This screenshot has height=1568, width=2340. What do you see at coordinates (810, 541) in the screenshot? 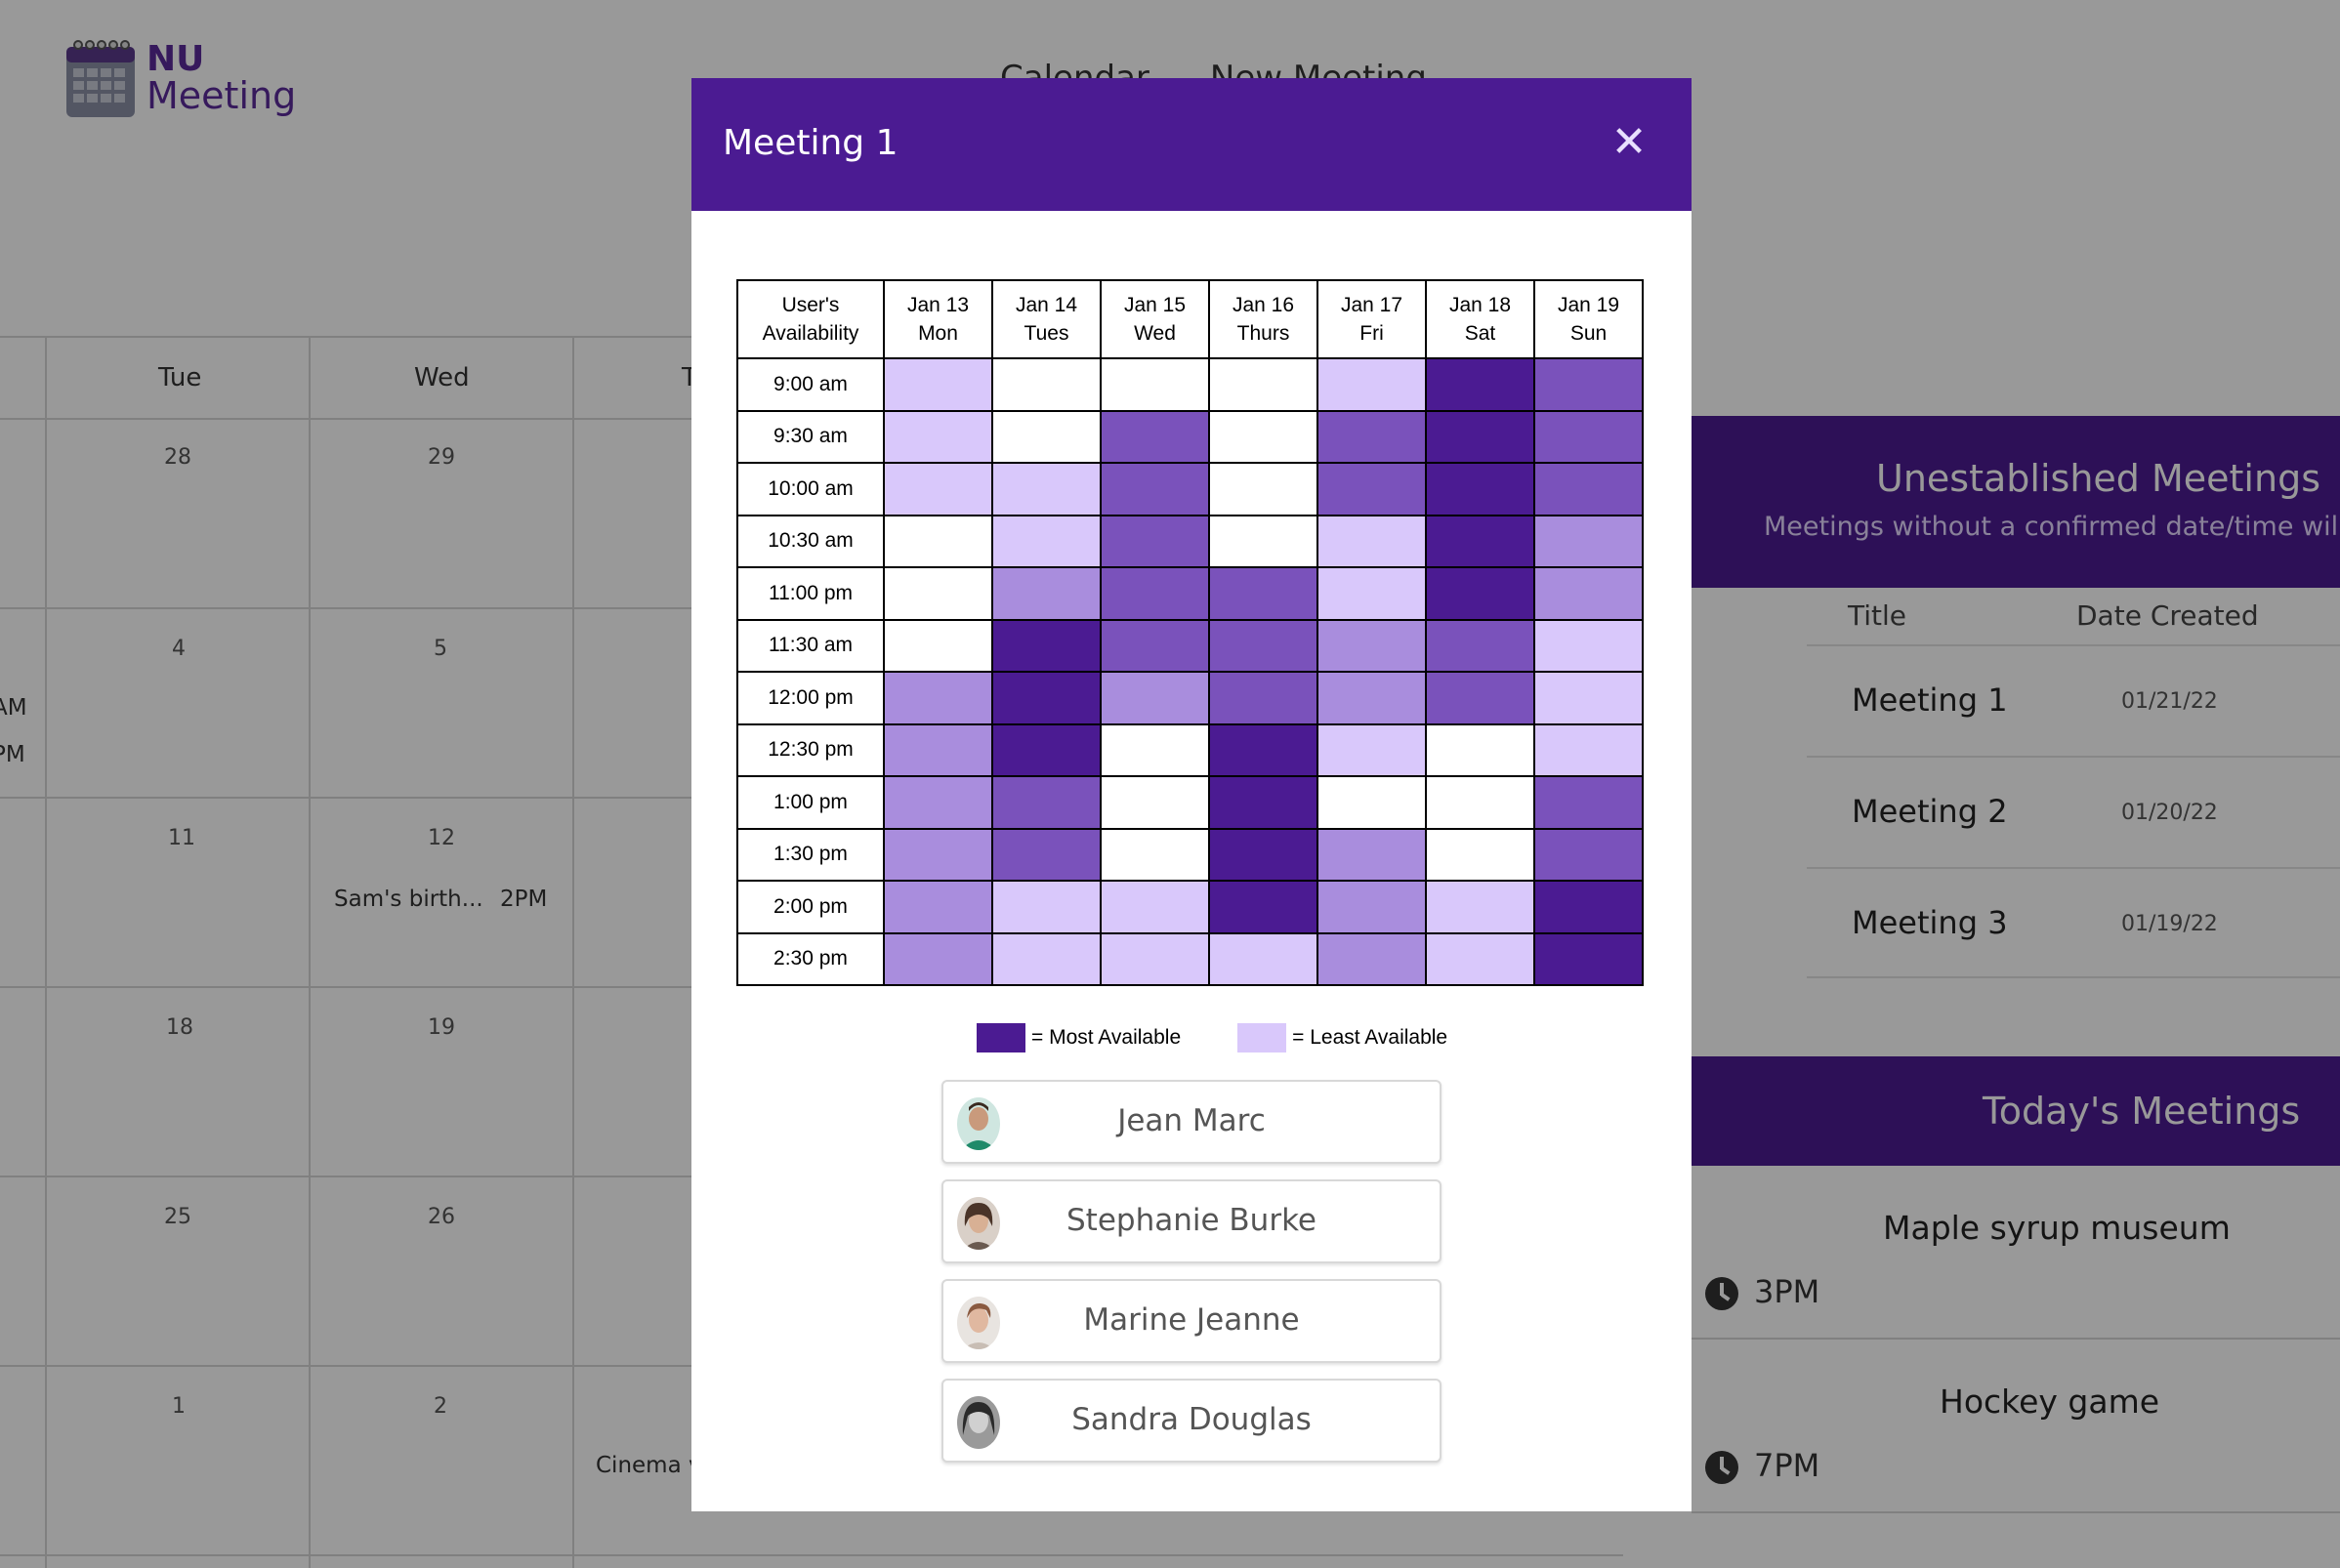
I see `time-slot-label: 10:30 am` at bounding box center [810, 541].